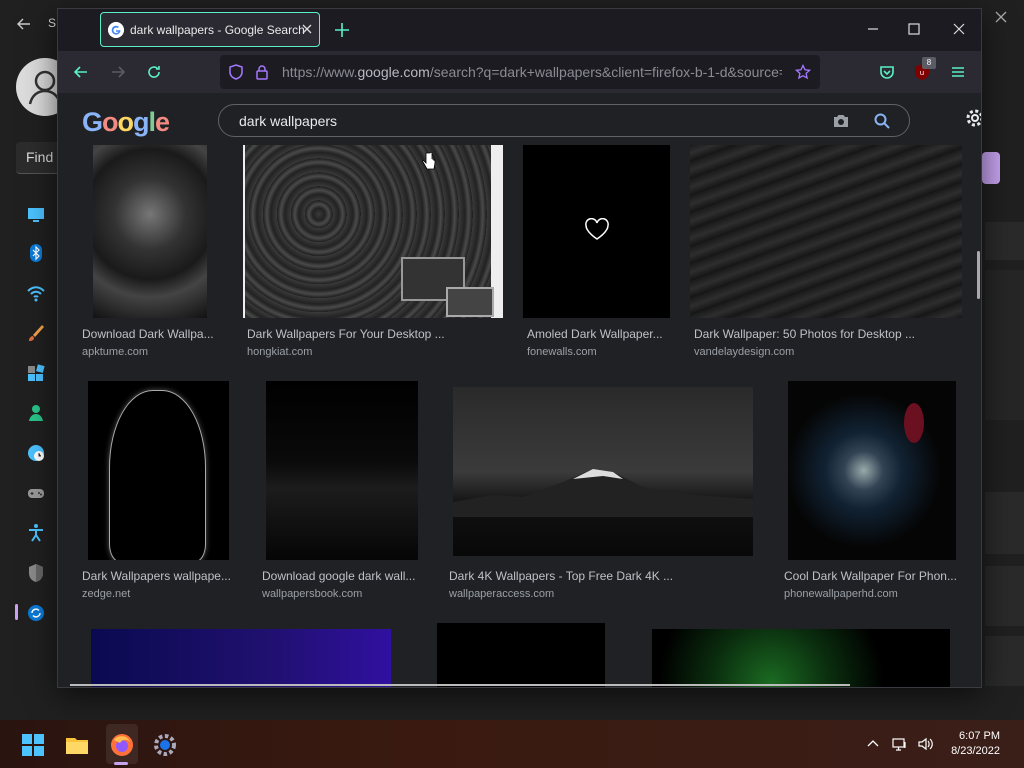 Image resolution: width=1024 pixels, height=768 pixels. Describe the element at coordinates (914, 29) in the screenshot. I see `maximize-icon` at that location.